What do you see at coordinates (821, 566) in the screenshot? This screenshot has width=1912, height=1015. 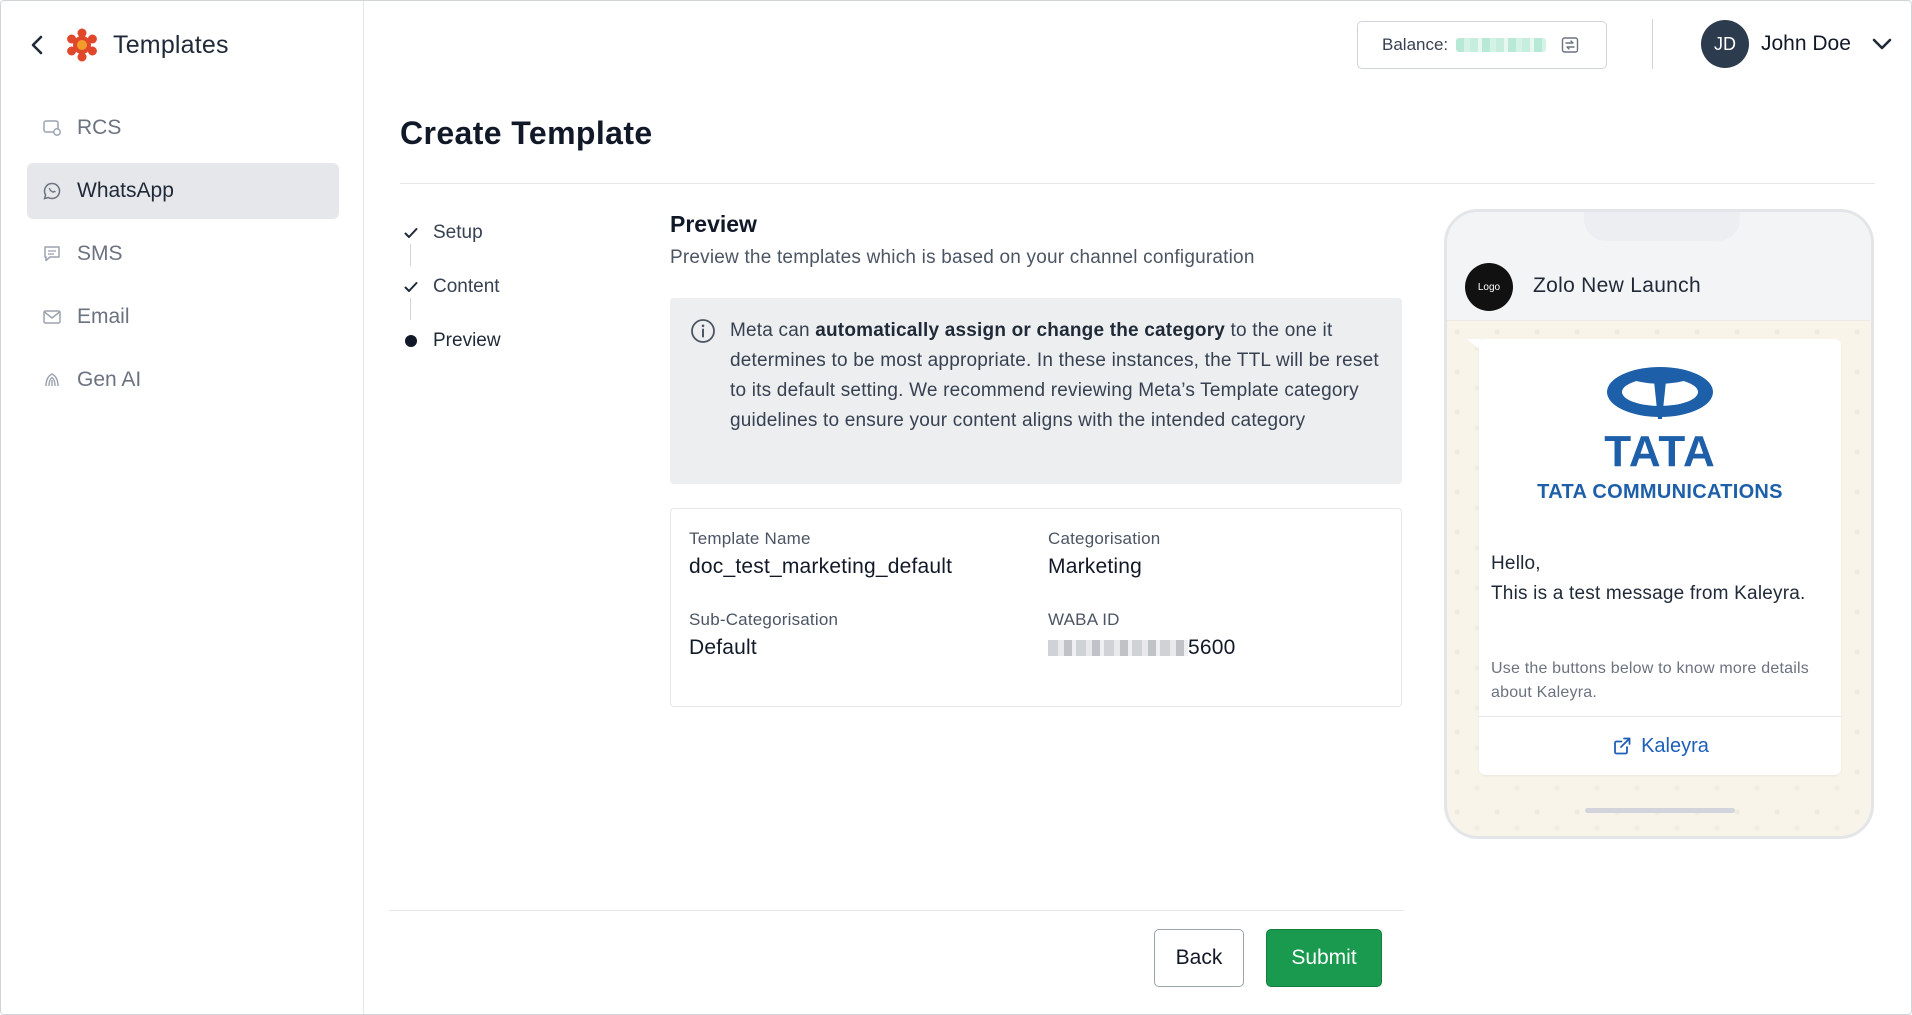 I see `field-value: doc_test_marketing_default` at bounding box center [821, 566].